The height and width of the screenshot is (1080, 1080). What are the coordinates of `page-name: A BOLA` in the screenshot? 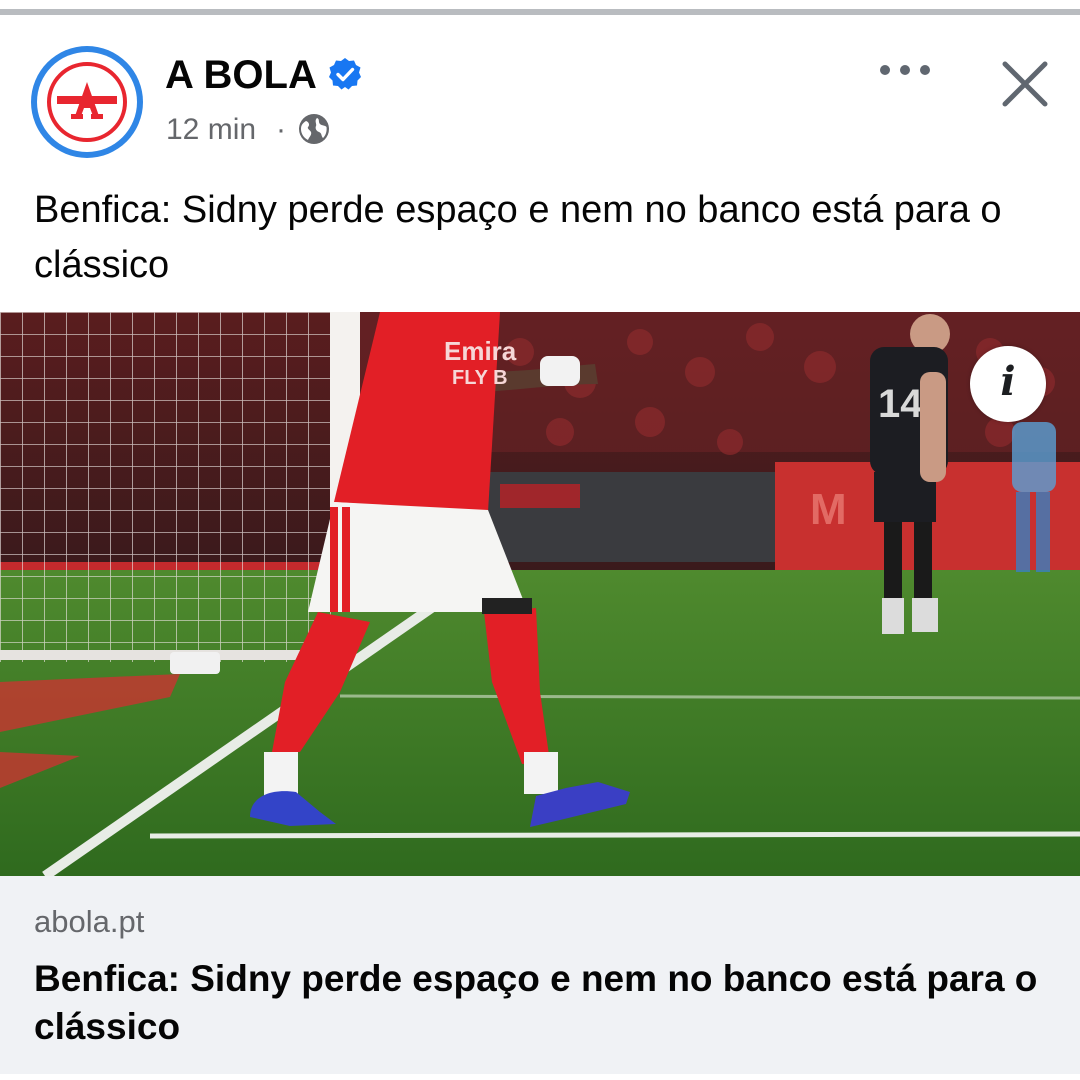 It's located at (241, 75).